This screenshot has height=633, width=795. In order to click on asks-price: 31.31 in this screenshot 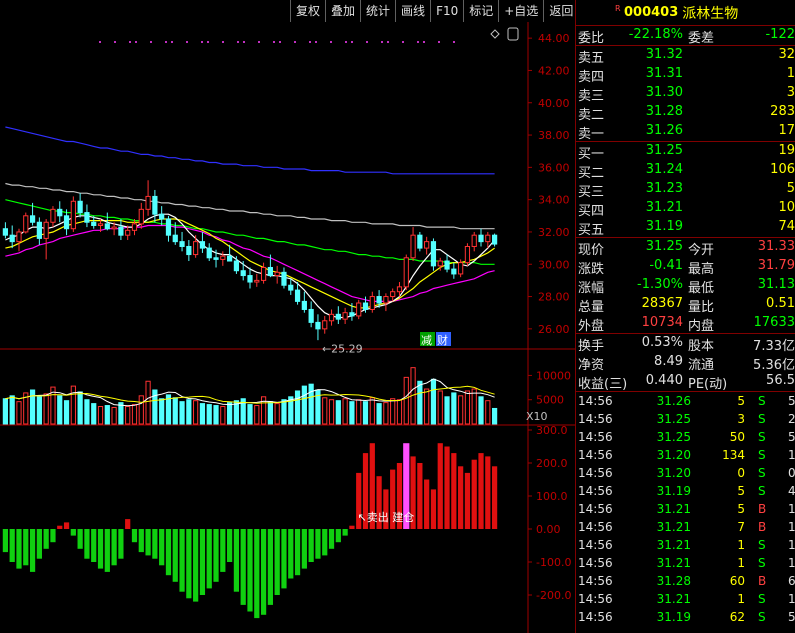, I will do `click(664, 73)`.